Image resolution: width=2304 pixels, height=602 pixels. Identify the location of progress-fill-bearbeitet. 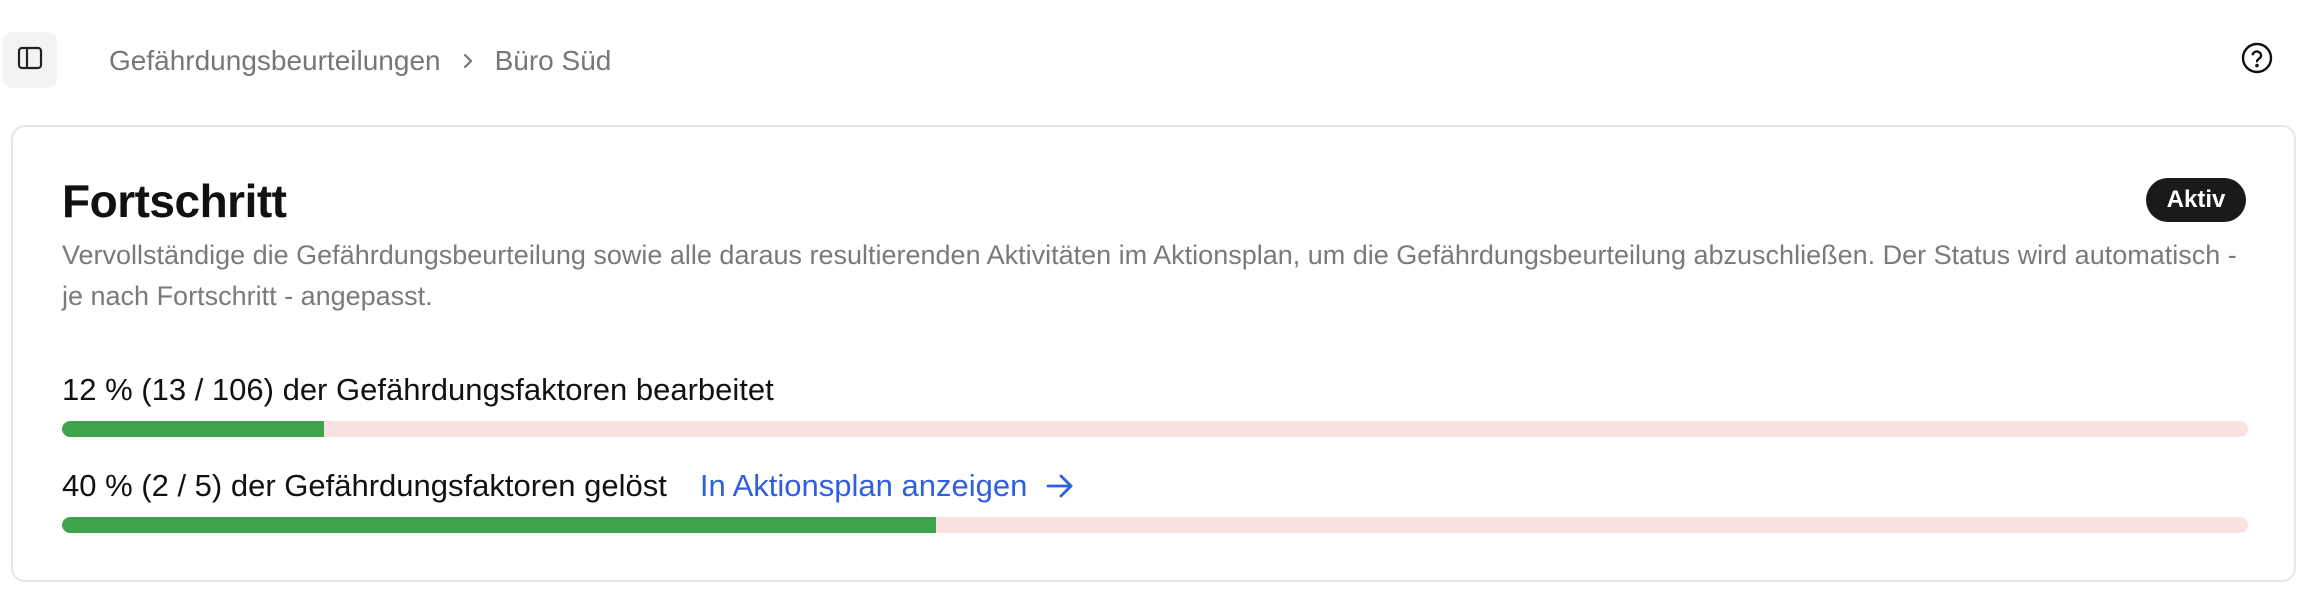
(193, 429).